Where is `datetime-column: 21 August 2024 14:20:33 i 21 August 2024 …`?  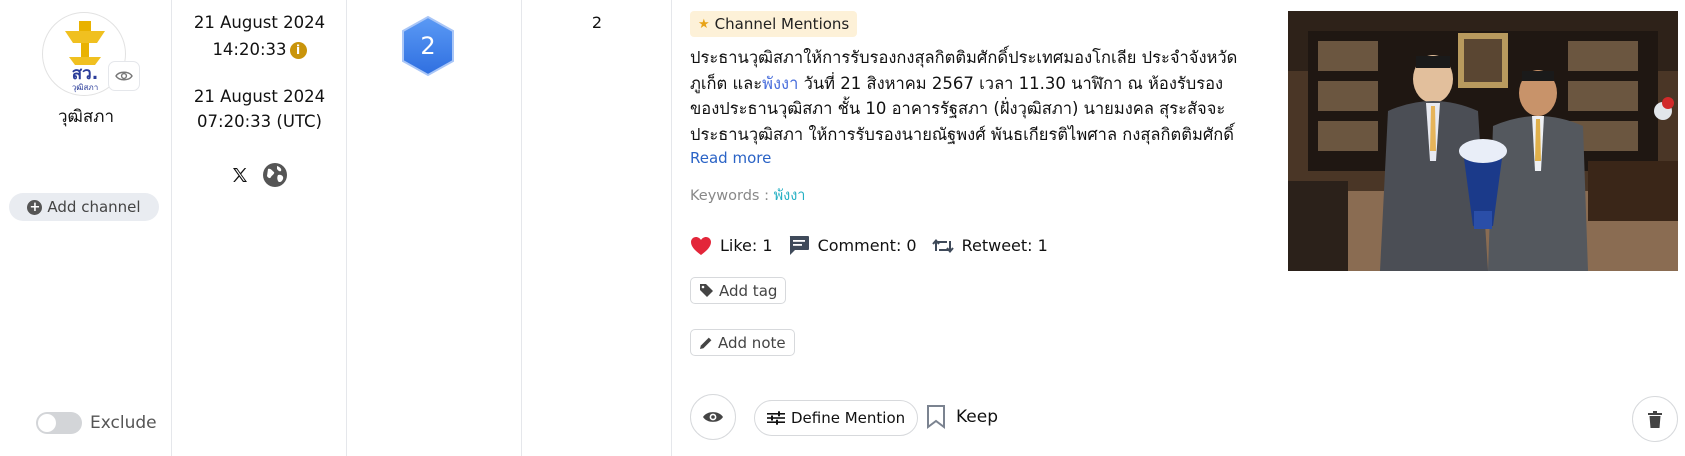
datetime-column: 21 August 2024 14:20:33 i 21 August 2024 … is located at coordinates (259, 228).